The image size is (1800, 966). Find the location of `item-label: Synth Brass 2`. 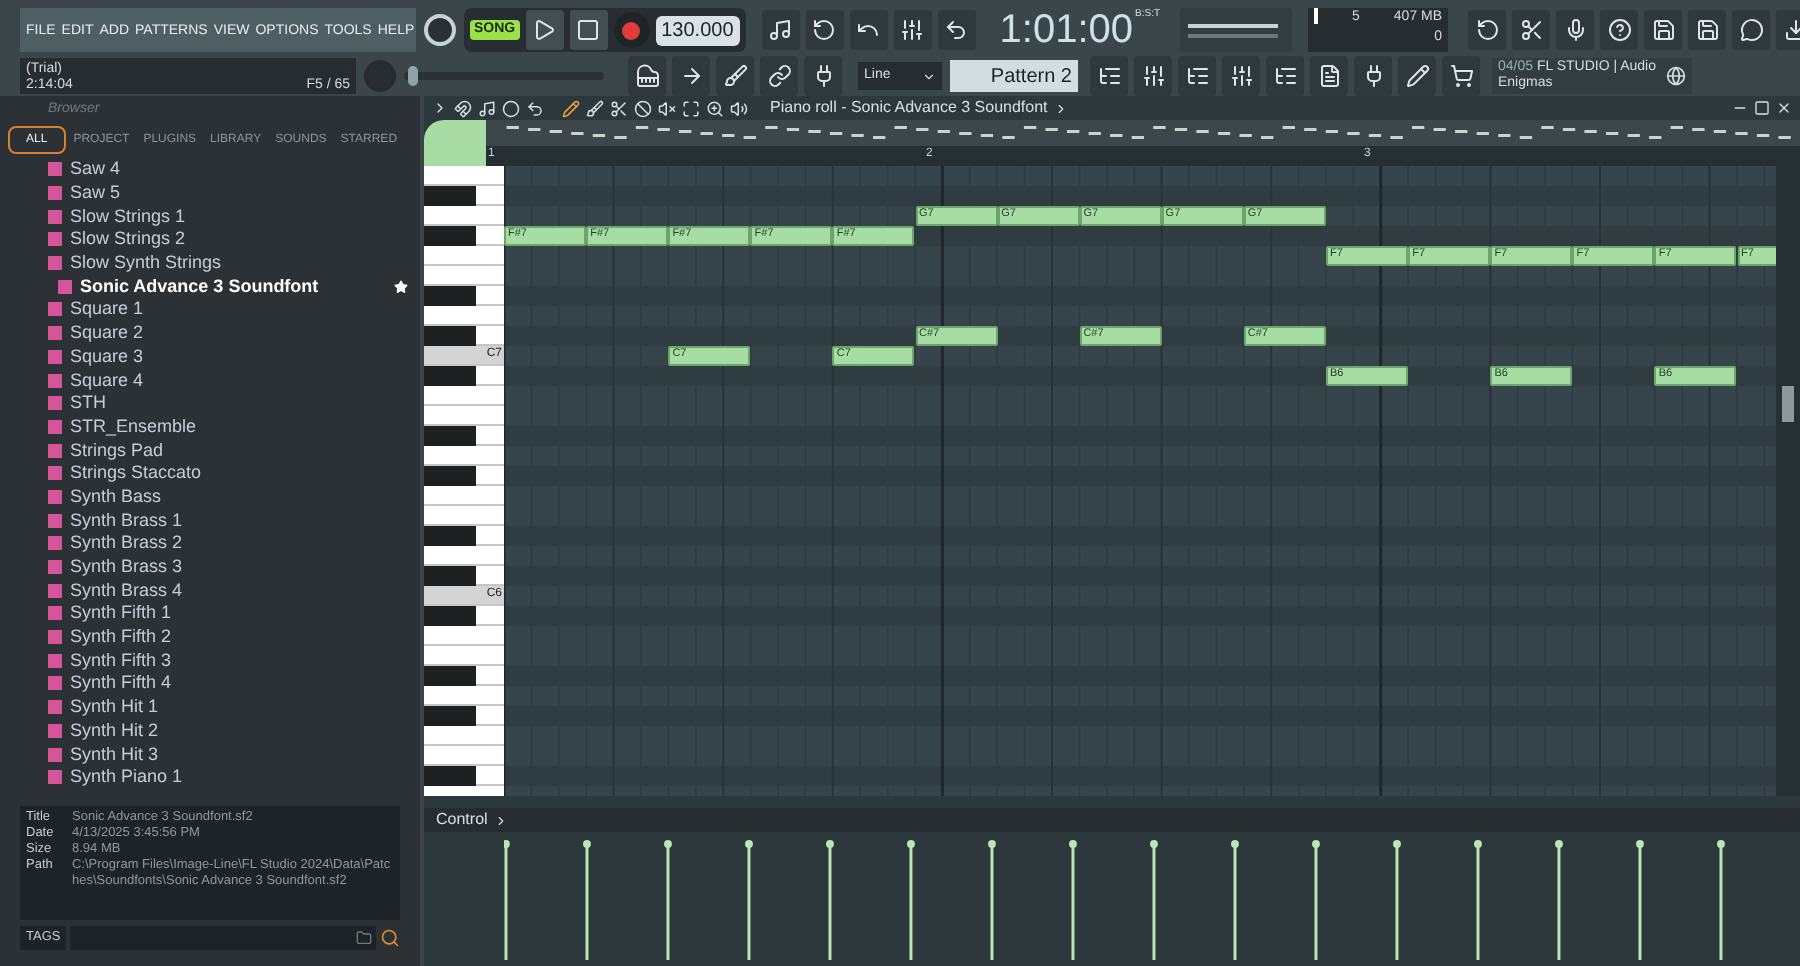

item-label: Synth Brass 2 is located at coordinates (126, 543).